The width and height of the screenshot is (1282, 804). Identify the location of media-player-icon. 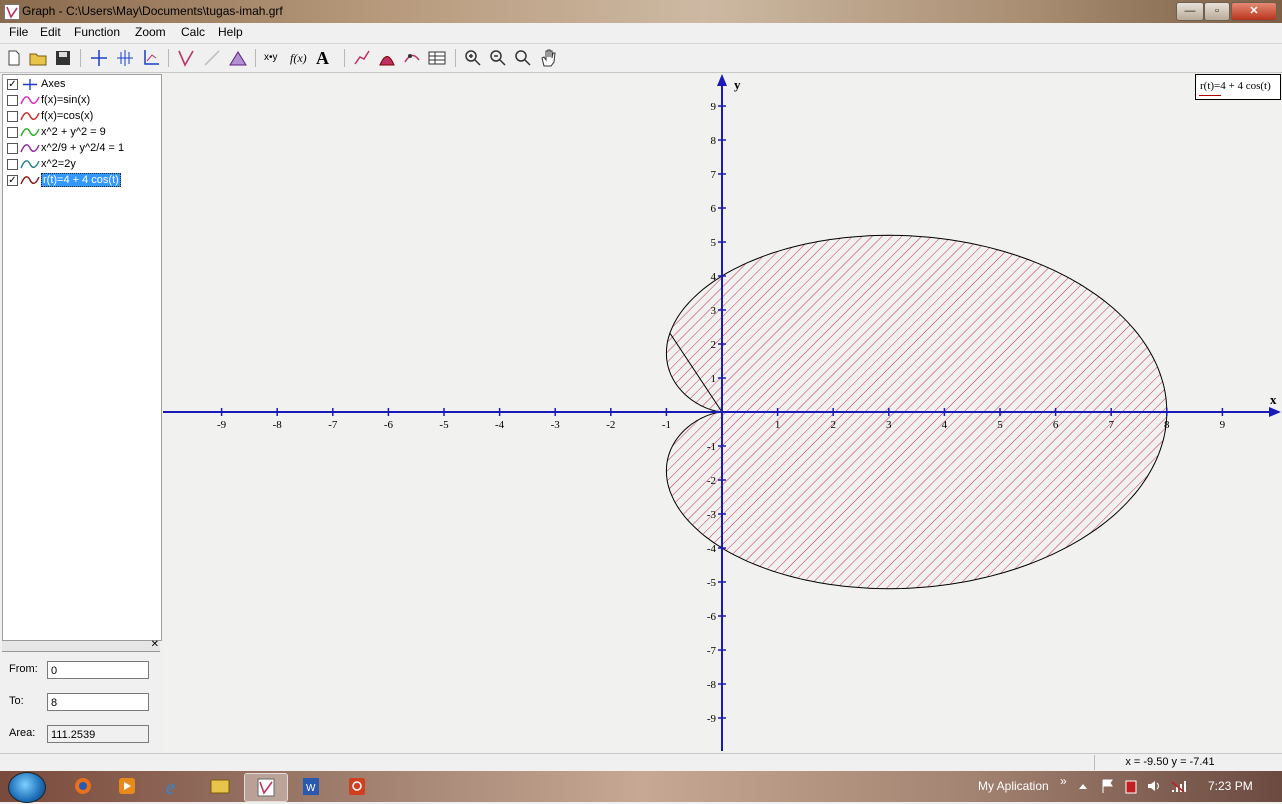
(127, 786).